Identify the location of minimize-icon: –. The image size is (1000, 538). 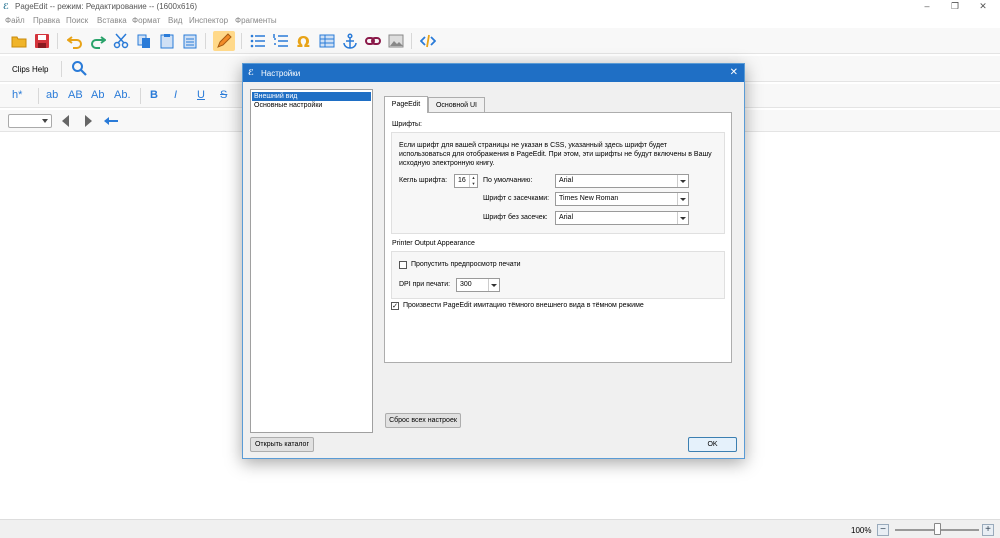
(927, 6).